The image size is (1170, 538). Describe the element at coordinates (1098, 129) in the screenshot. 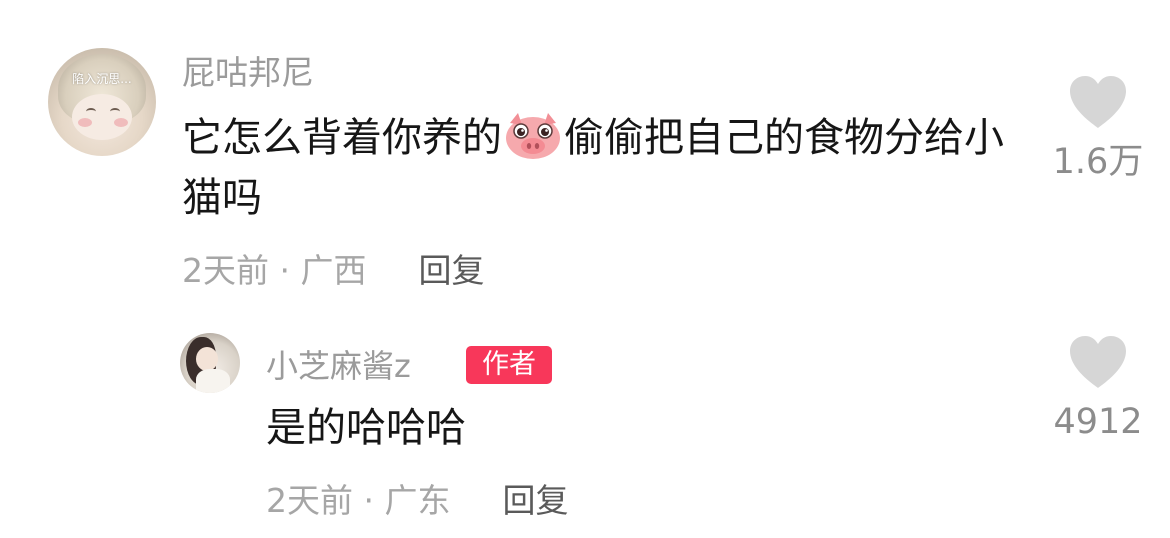

I see `like-button: 1.6万` at that location.